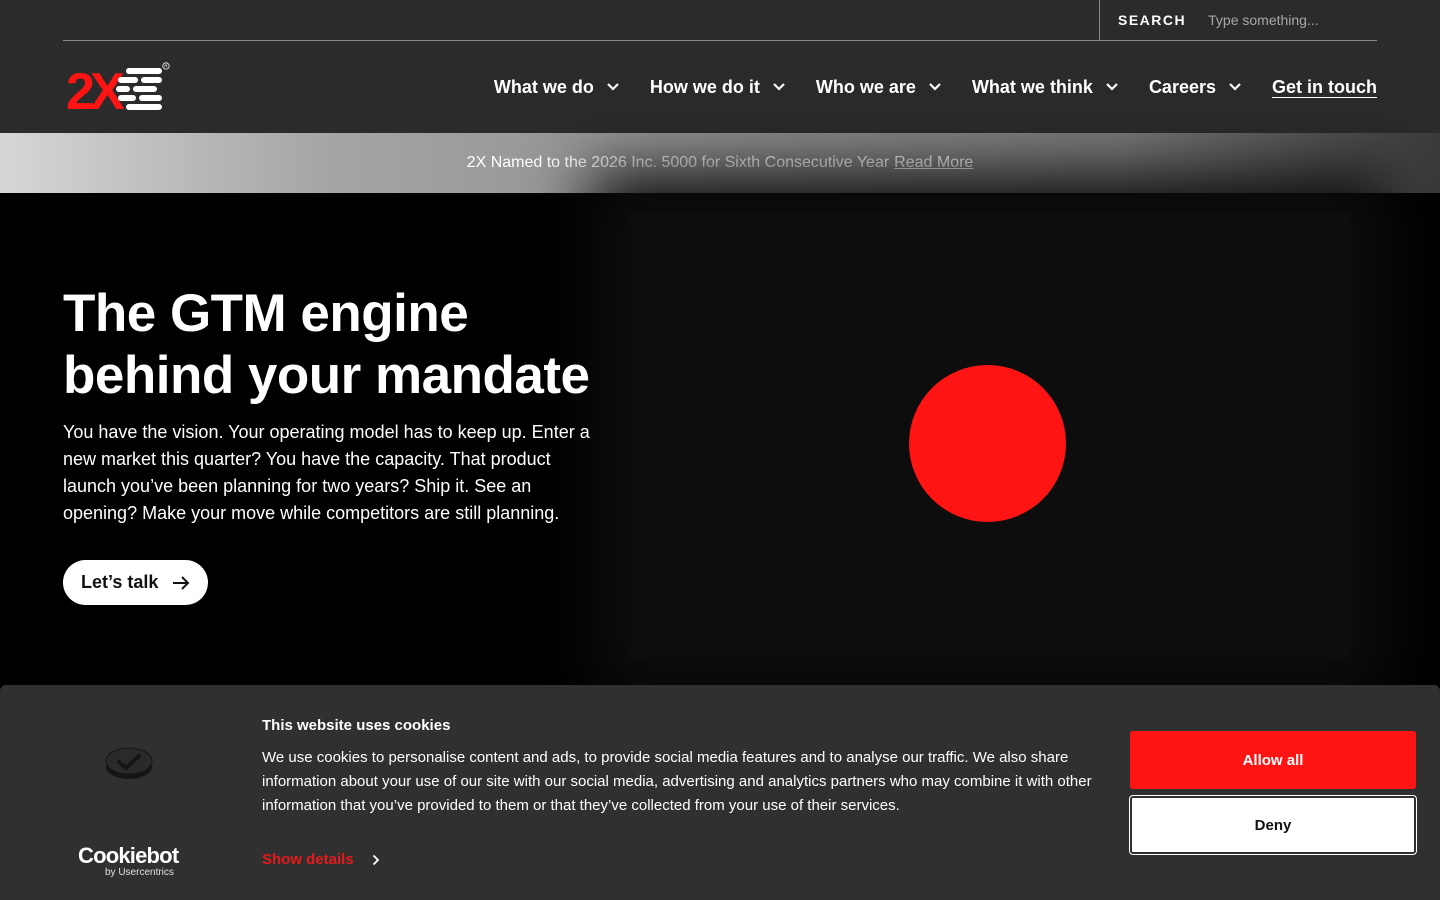 The height and width of the screenshot is (900, 1440). What do you see at coordinates (704, 86) in the screenshot?
I see `nav-label: How we do it` at bounding box center [704, 86].